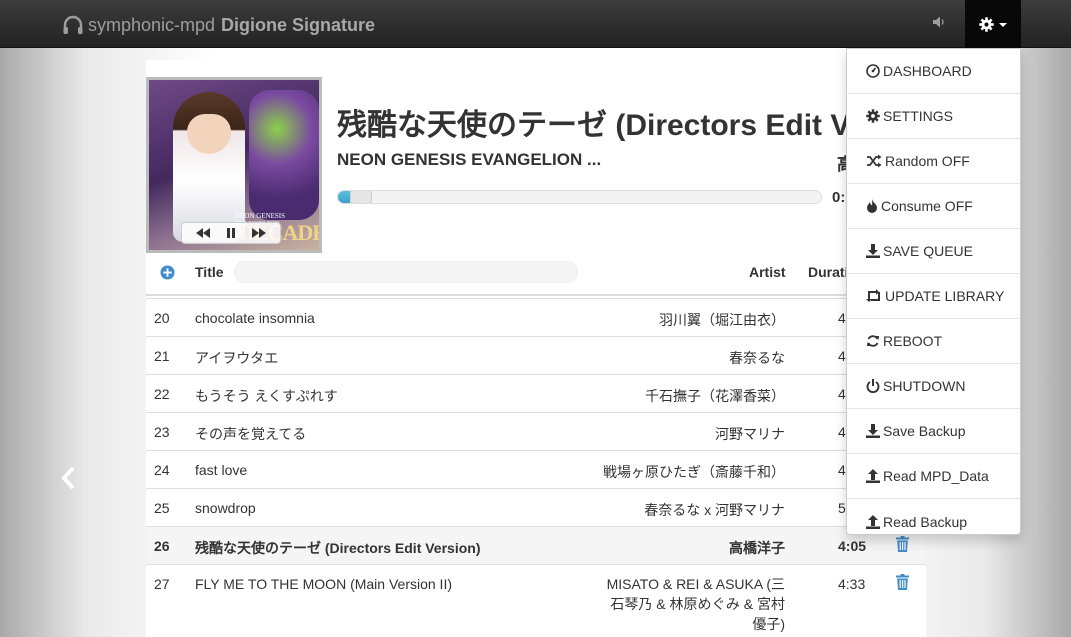  I want to click on brand-device: Digione Signature, so click(298, 24).